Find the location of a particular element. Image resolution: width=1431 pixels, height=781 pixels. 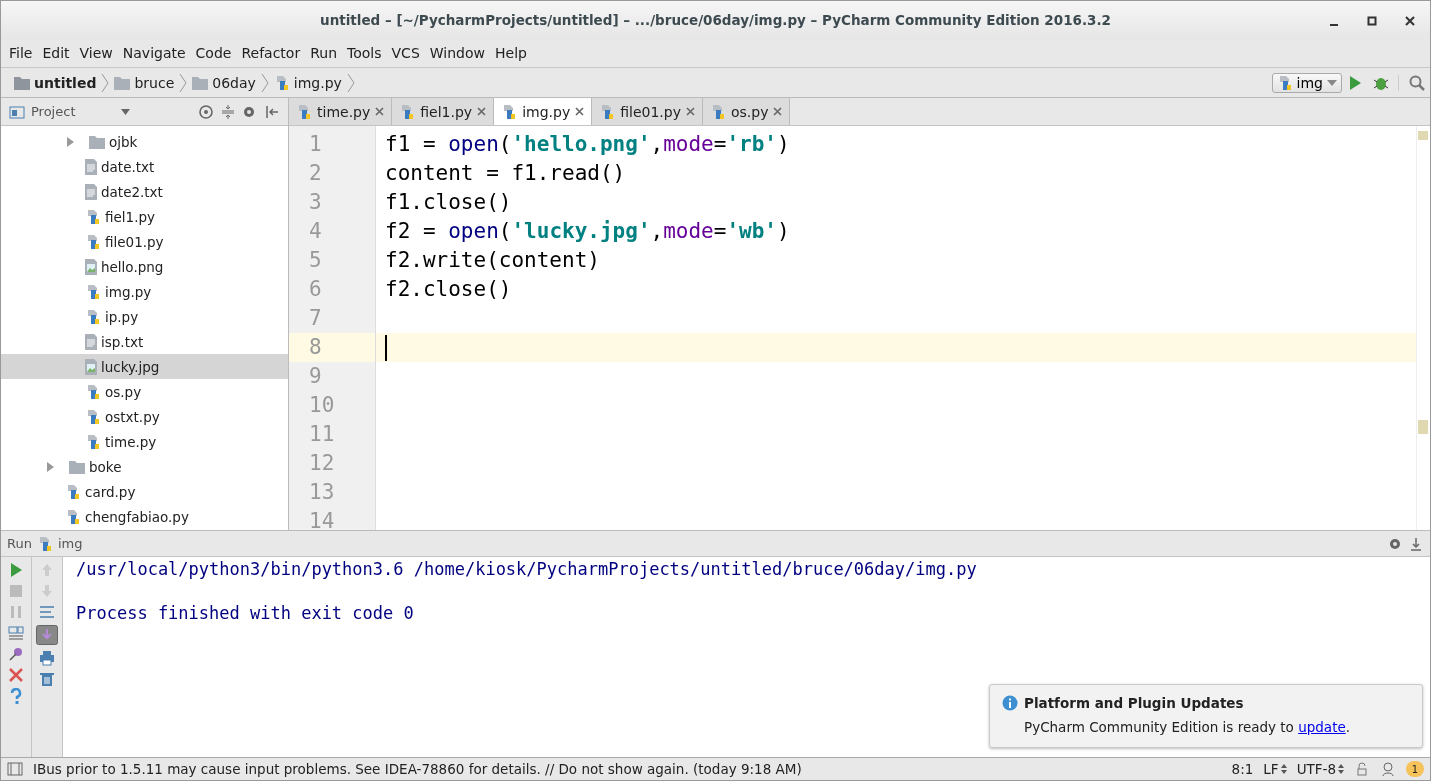

menu-item: Tools is located at coordinates (364, 53).